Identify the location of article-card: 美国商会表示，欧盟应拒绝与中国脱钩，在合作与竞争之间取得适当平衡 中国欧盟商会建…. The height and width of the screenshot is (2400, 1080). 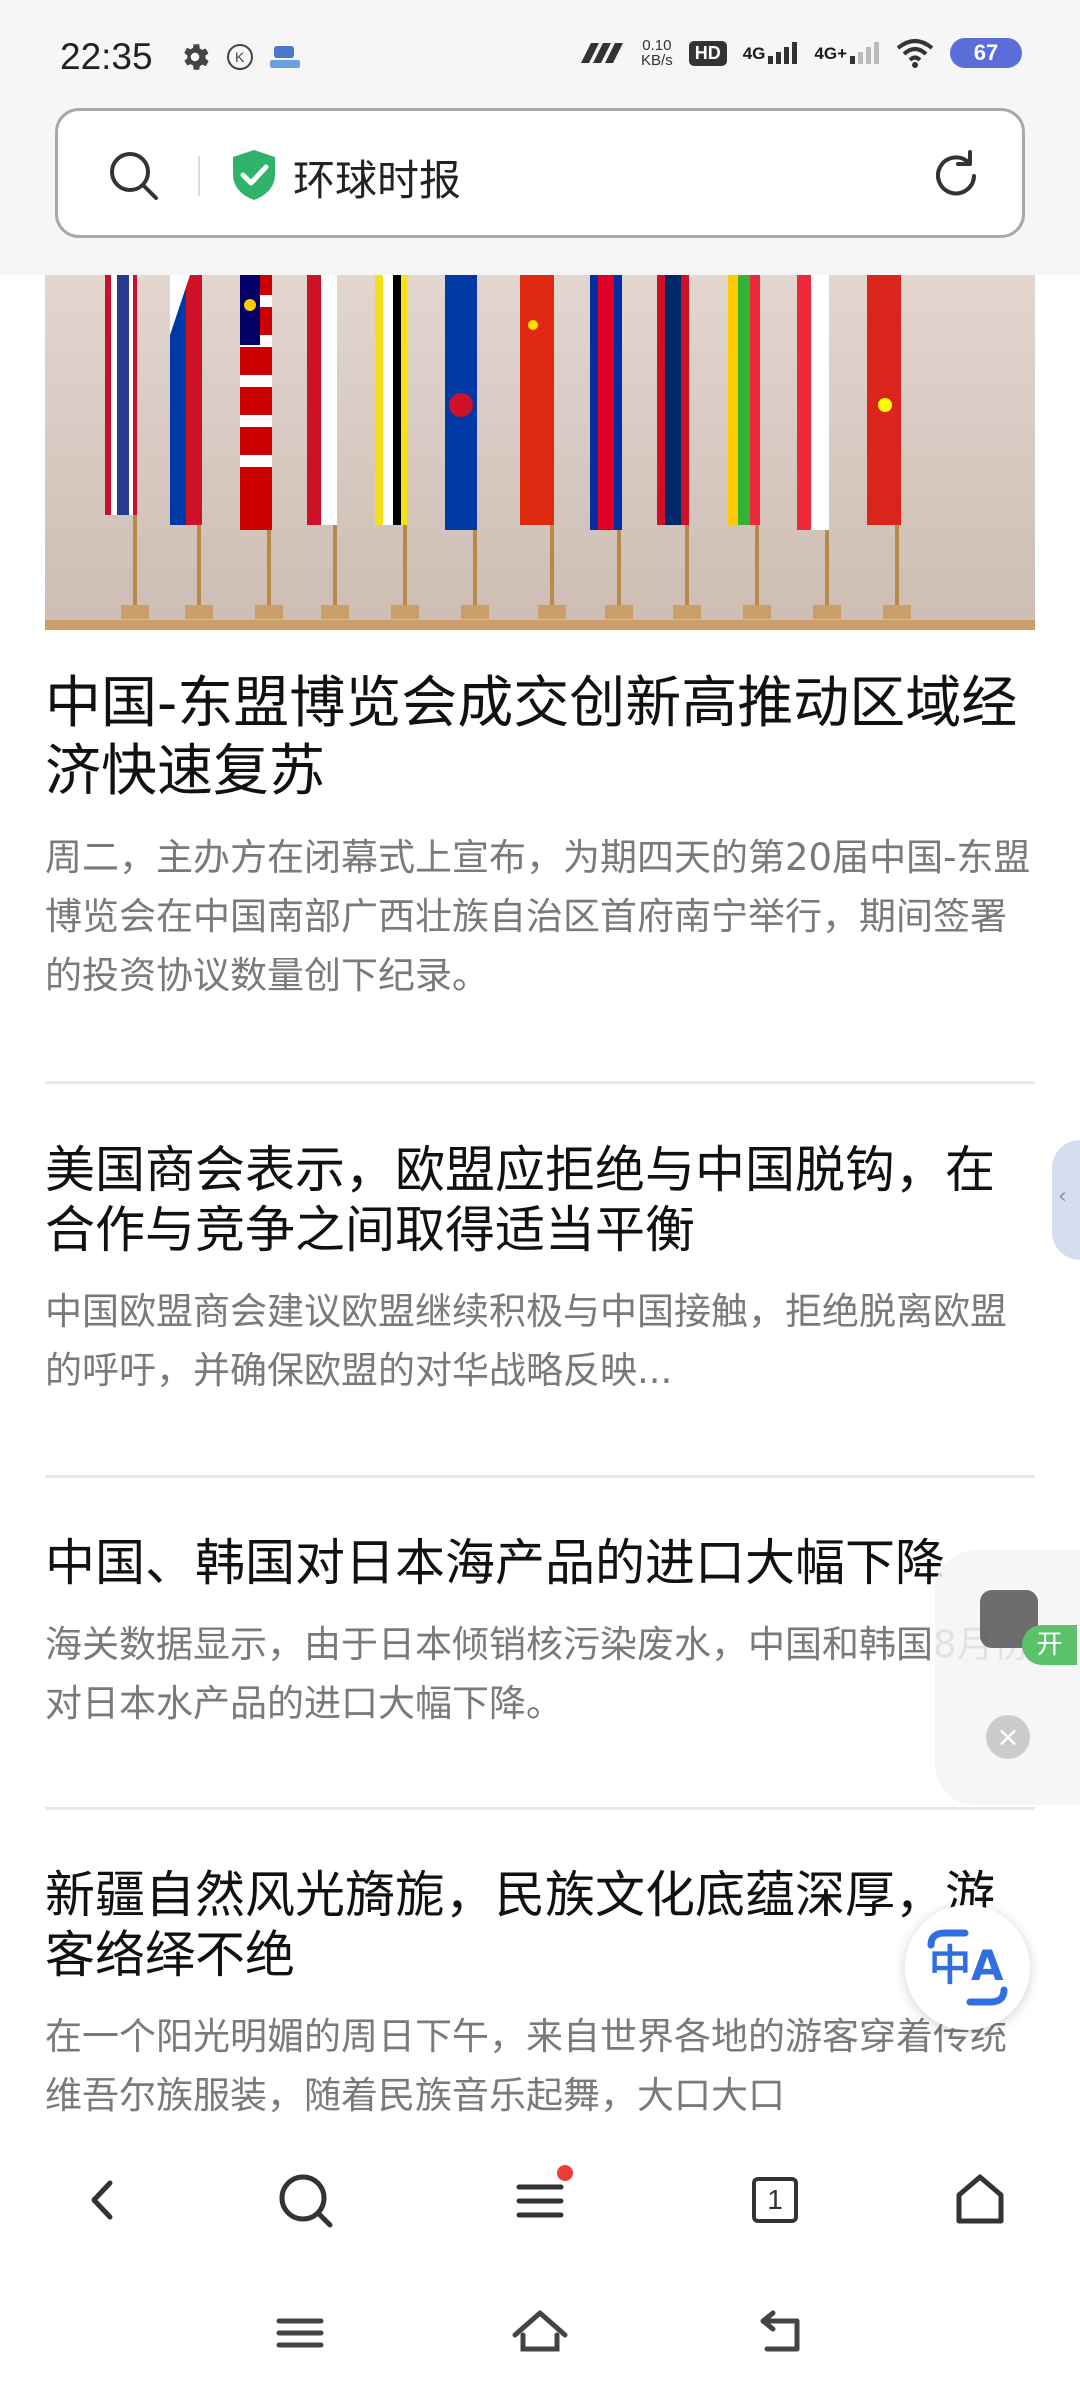
(540, 1270).